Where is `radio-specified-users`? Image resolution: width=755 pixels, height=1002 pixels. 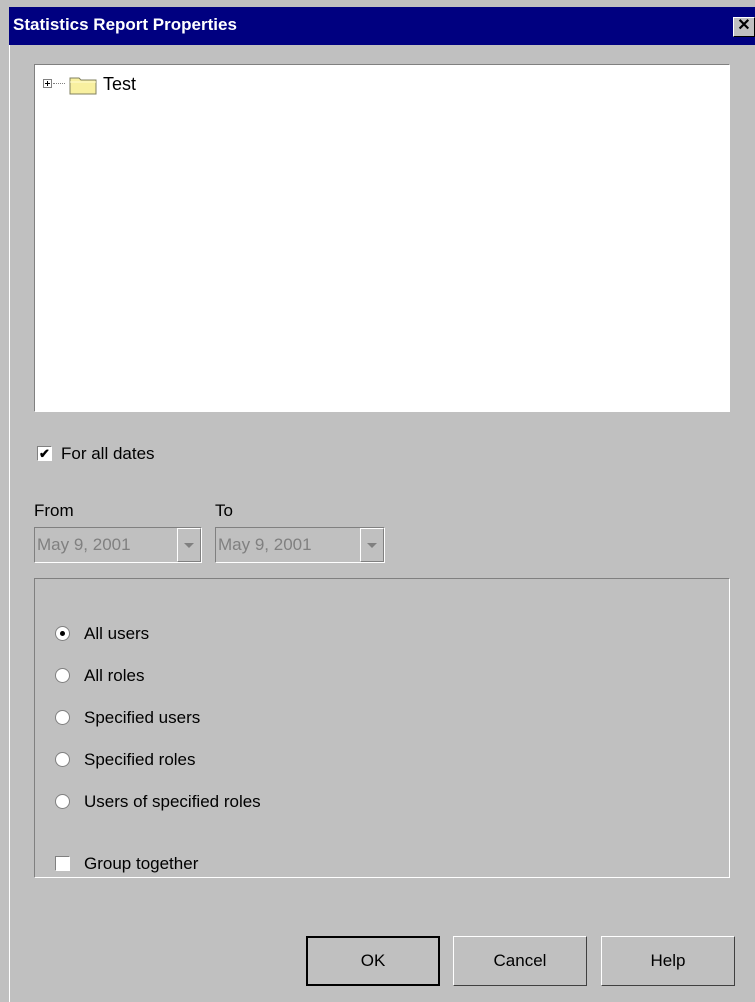 radio-specified-users is located at coordinates (62, 717).